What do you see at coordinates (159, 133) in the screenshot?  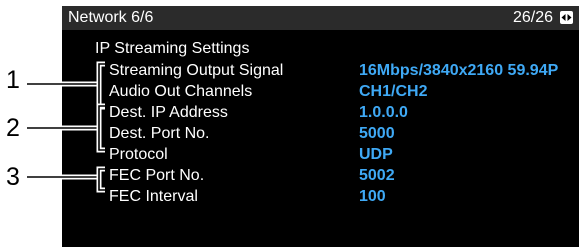 I see `setting-label: Dest. Port No.` at bounding box center [159, 133].